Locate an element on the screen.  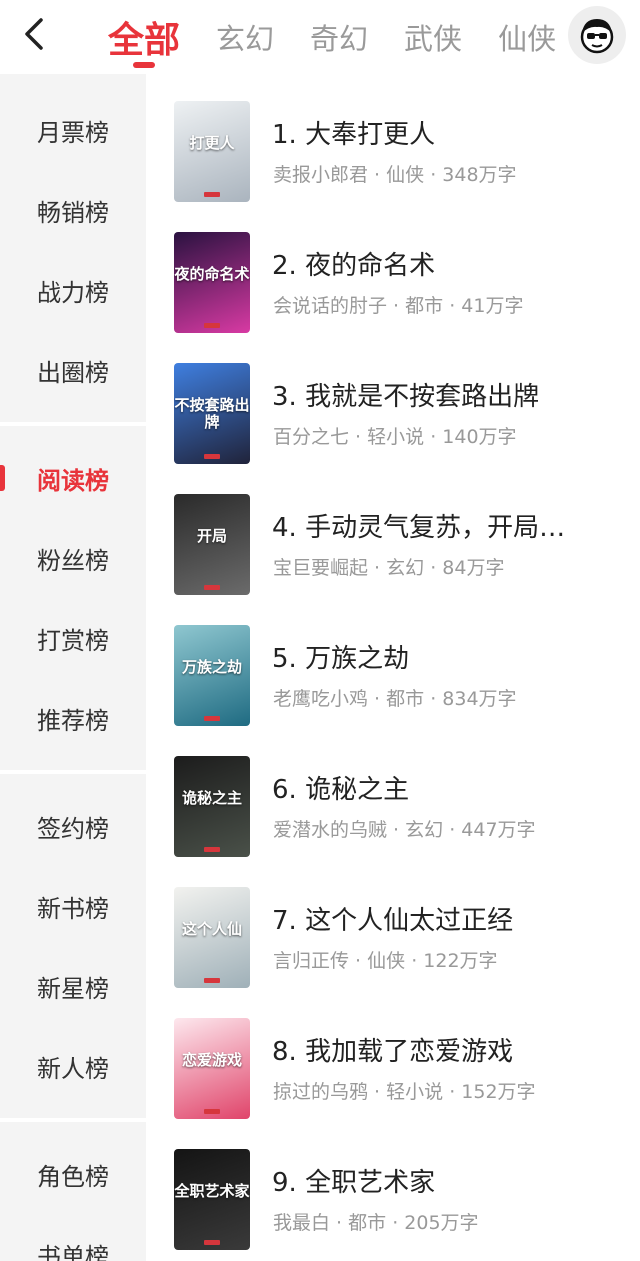
book-title: 2. 夜的命名术 is located at coordinates (452, 263).